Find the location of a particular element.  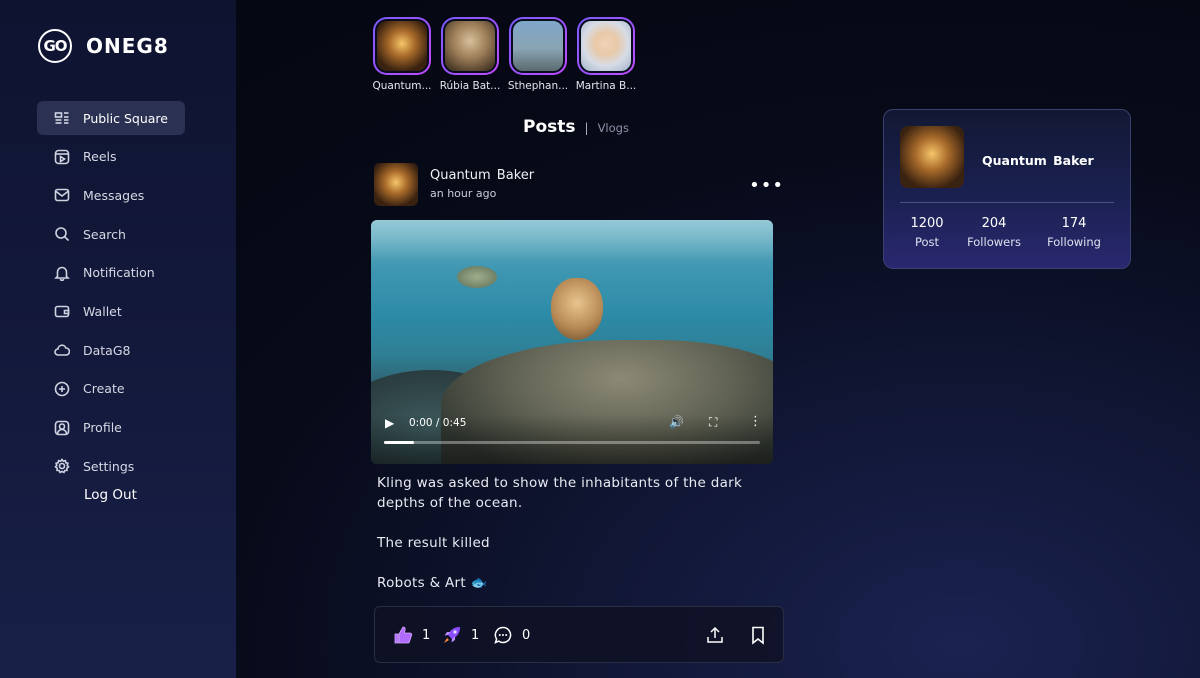

profile-icon is located at coordinates (62, 428).